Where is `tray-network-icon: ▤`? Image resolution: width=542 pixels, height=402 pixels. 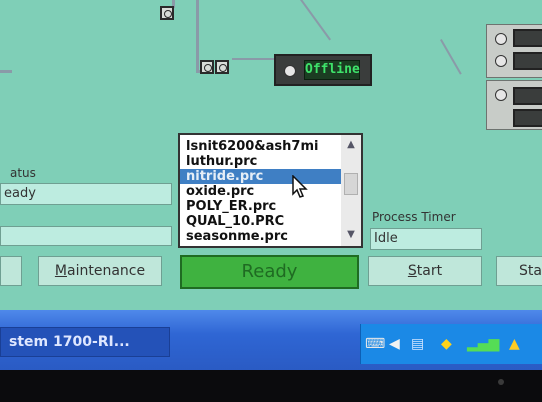 tray-network-icon: ▤ is located at coordinates (417, 344).